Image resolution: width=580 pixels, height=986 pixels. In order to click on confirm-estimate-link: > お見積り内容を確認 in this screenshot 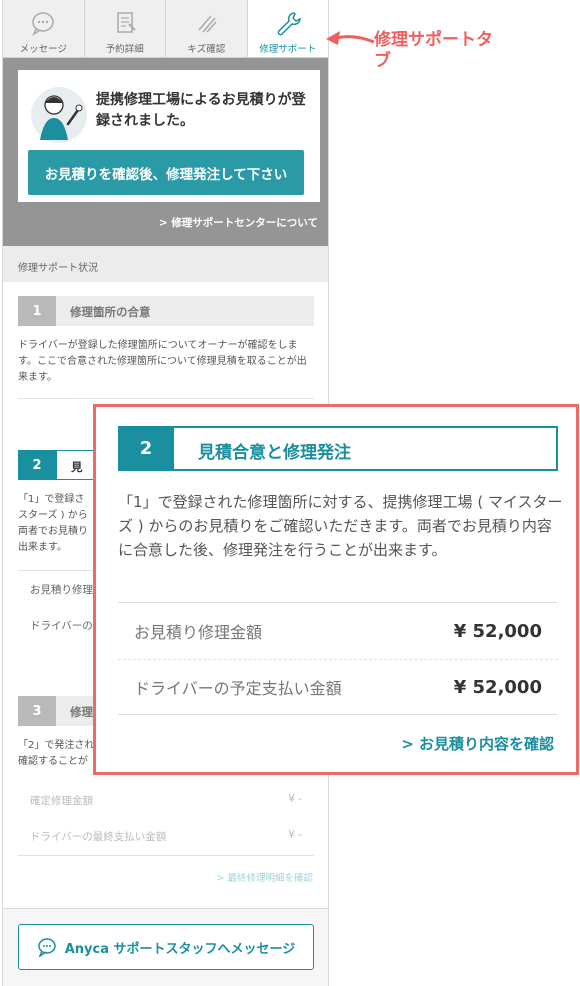, I will do `click(477, 743)`.